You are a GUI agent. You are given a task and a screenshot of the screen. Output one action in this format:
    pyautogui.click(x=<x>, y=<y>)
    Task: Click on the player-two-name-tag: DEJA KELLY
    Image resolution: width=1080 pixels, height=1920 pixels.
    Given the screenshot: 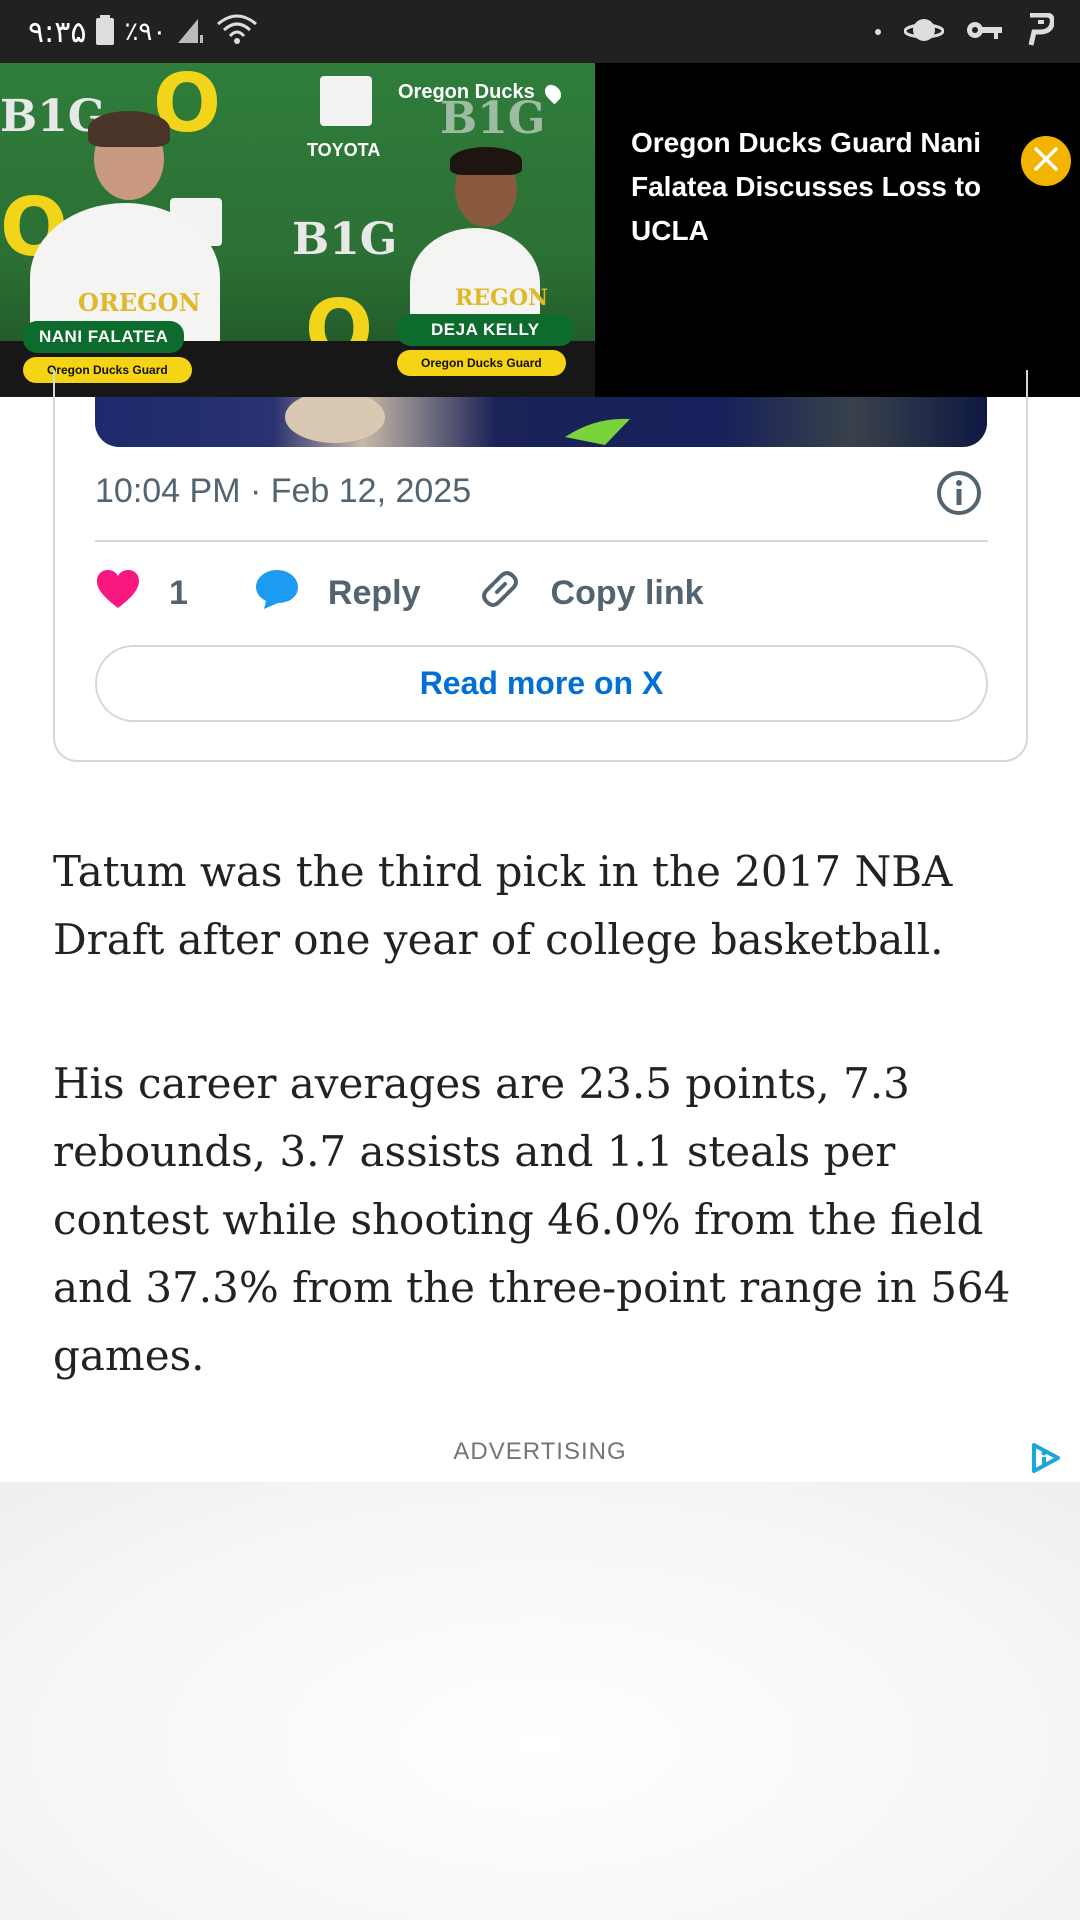 What is the action you would take?
    pyautogui.click(x=485, y=330)
    